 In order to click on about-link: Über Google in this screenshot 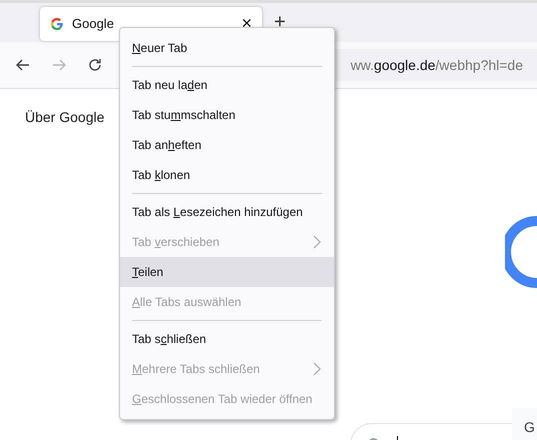, I will do `click(64, 117)`.